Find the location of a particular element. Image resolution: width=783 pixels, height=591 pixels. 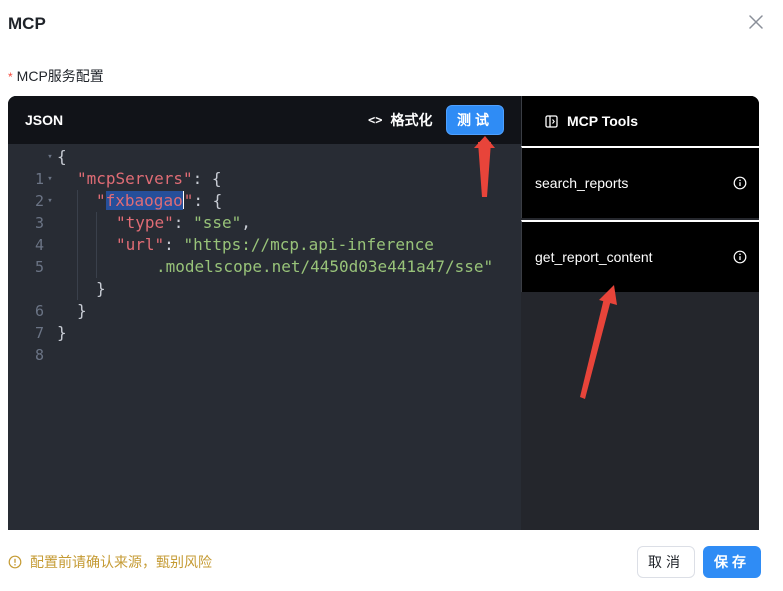

code-line: 1 ▾ { is located at coordinates (264, 167).